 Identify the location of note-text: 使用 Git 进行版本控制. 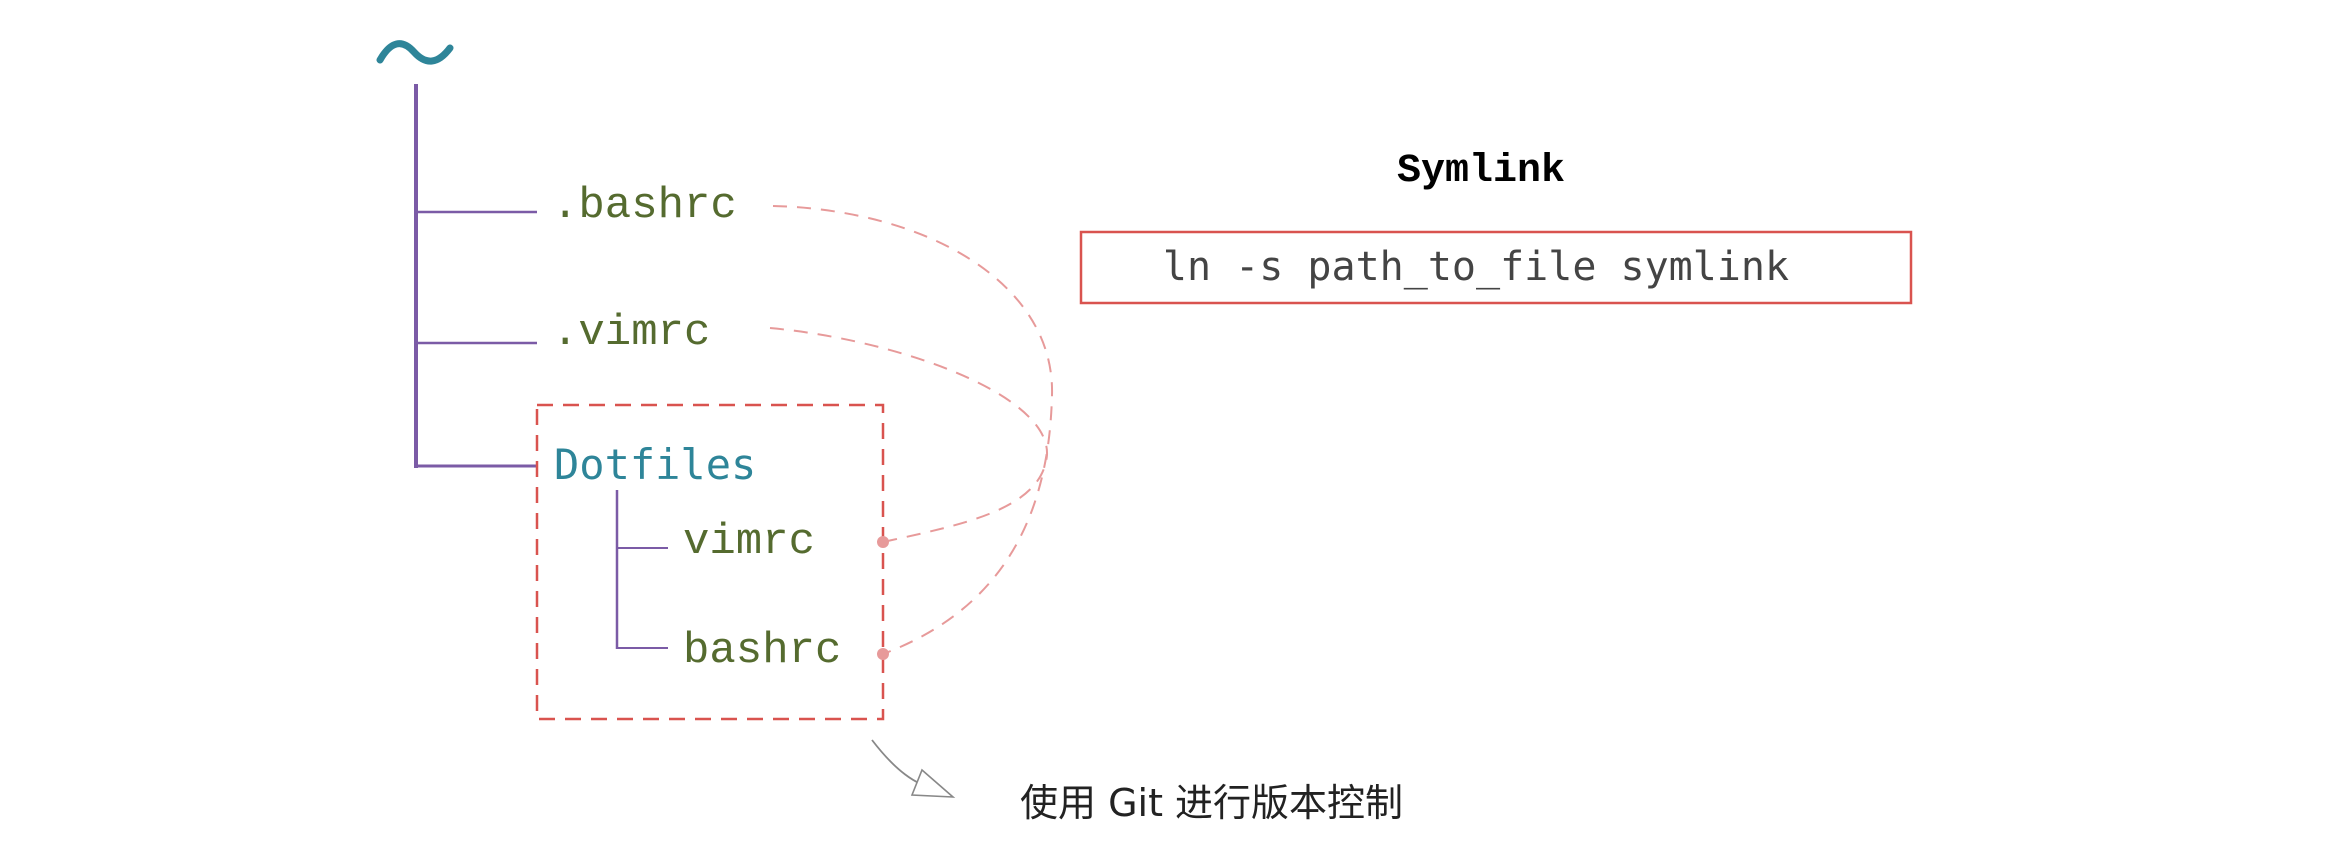
(1211, 803).